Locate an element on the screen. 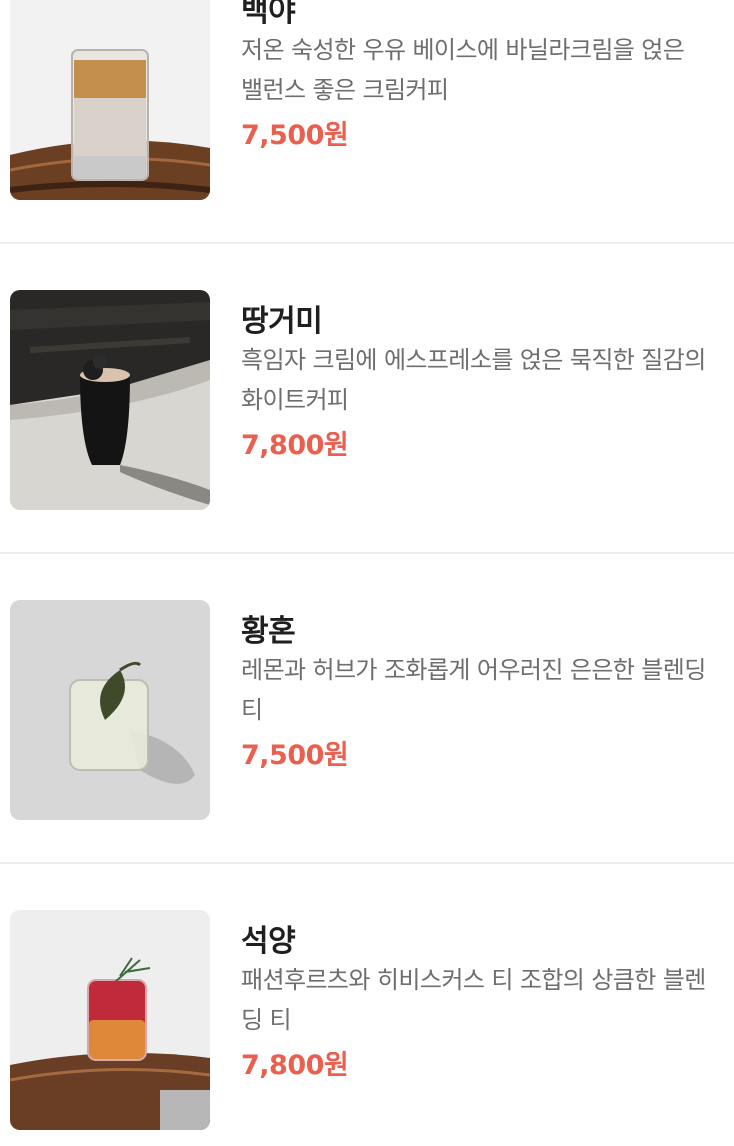  menu-item-name: 석양 is located at coordinates (268, 941).